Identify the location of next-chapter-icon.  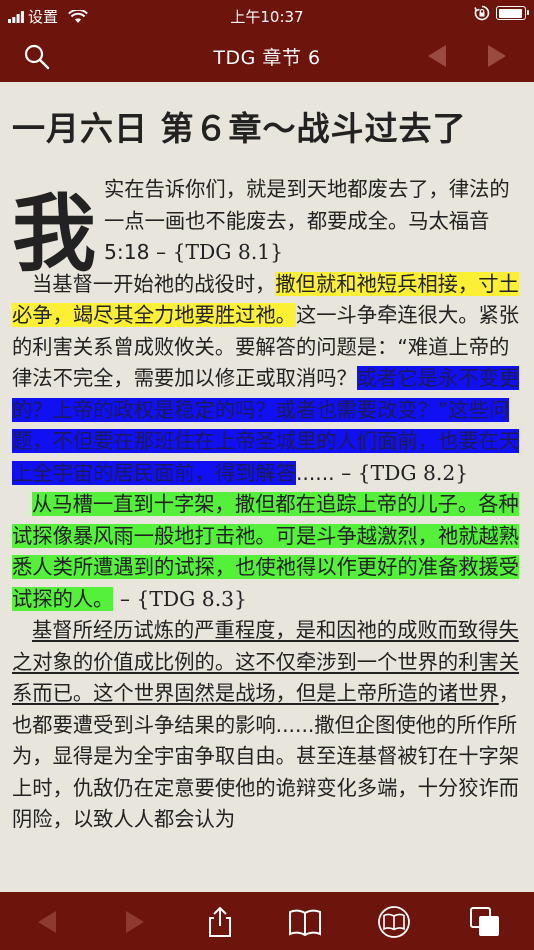
(497, 56).